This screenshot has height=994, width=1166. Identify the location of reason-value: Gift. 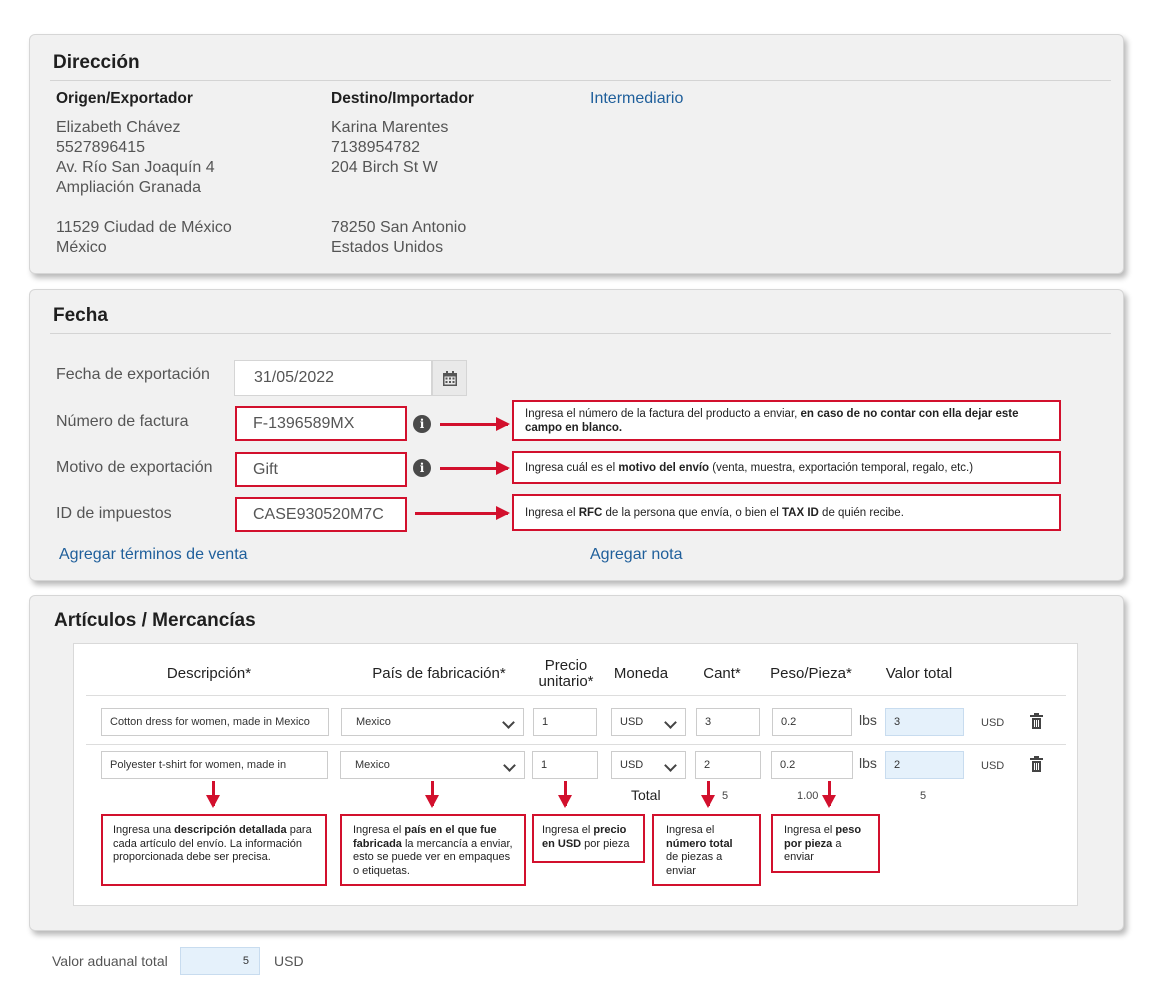
(265, 469).